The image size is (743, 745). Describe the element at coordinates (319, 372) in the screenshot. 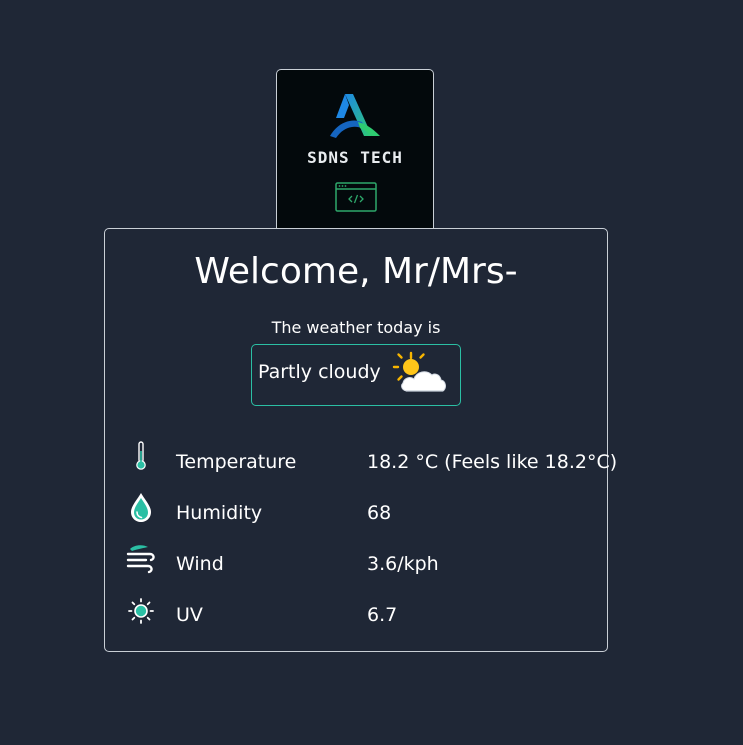

I see `weather-condition: Partly cloudy` at that location.